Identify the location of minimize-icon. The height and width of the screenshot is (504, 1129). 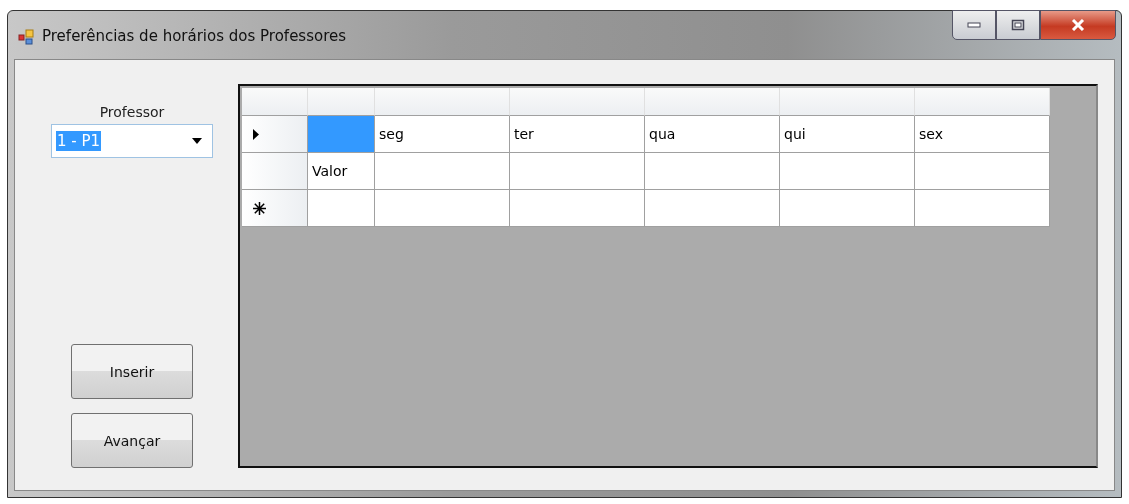
(974, 25).